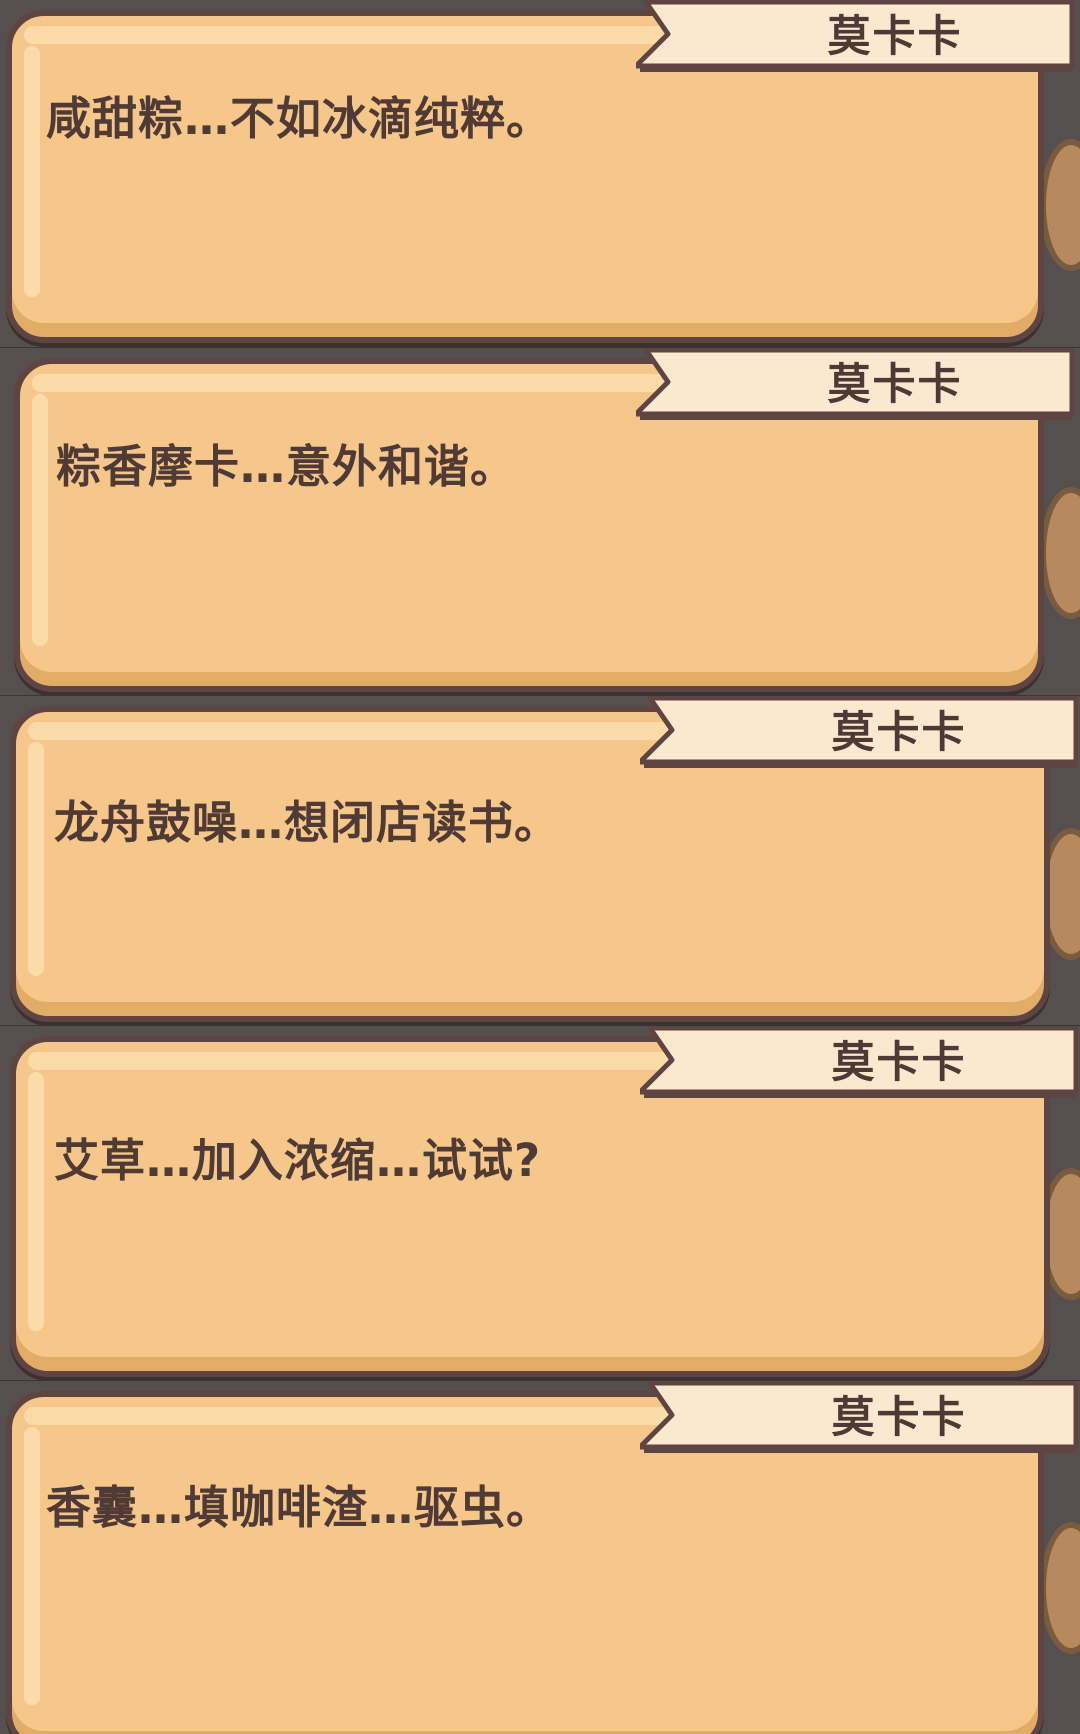 This screenshot has height=1734, width=1080. I want to click on dialog-text: 粽香摩卡…意外和谐。, so click(286, 466).